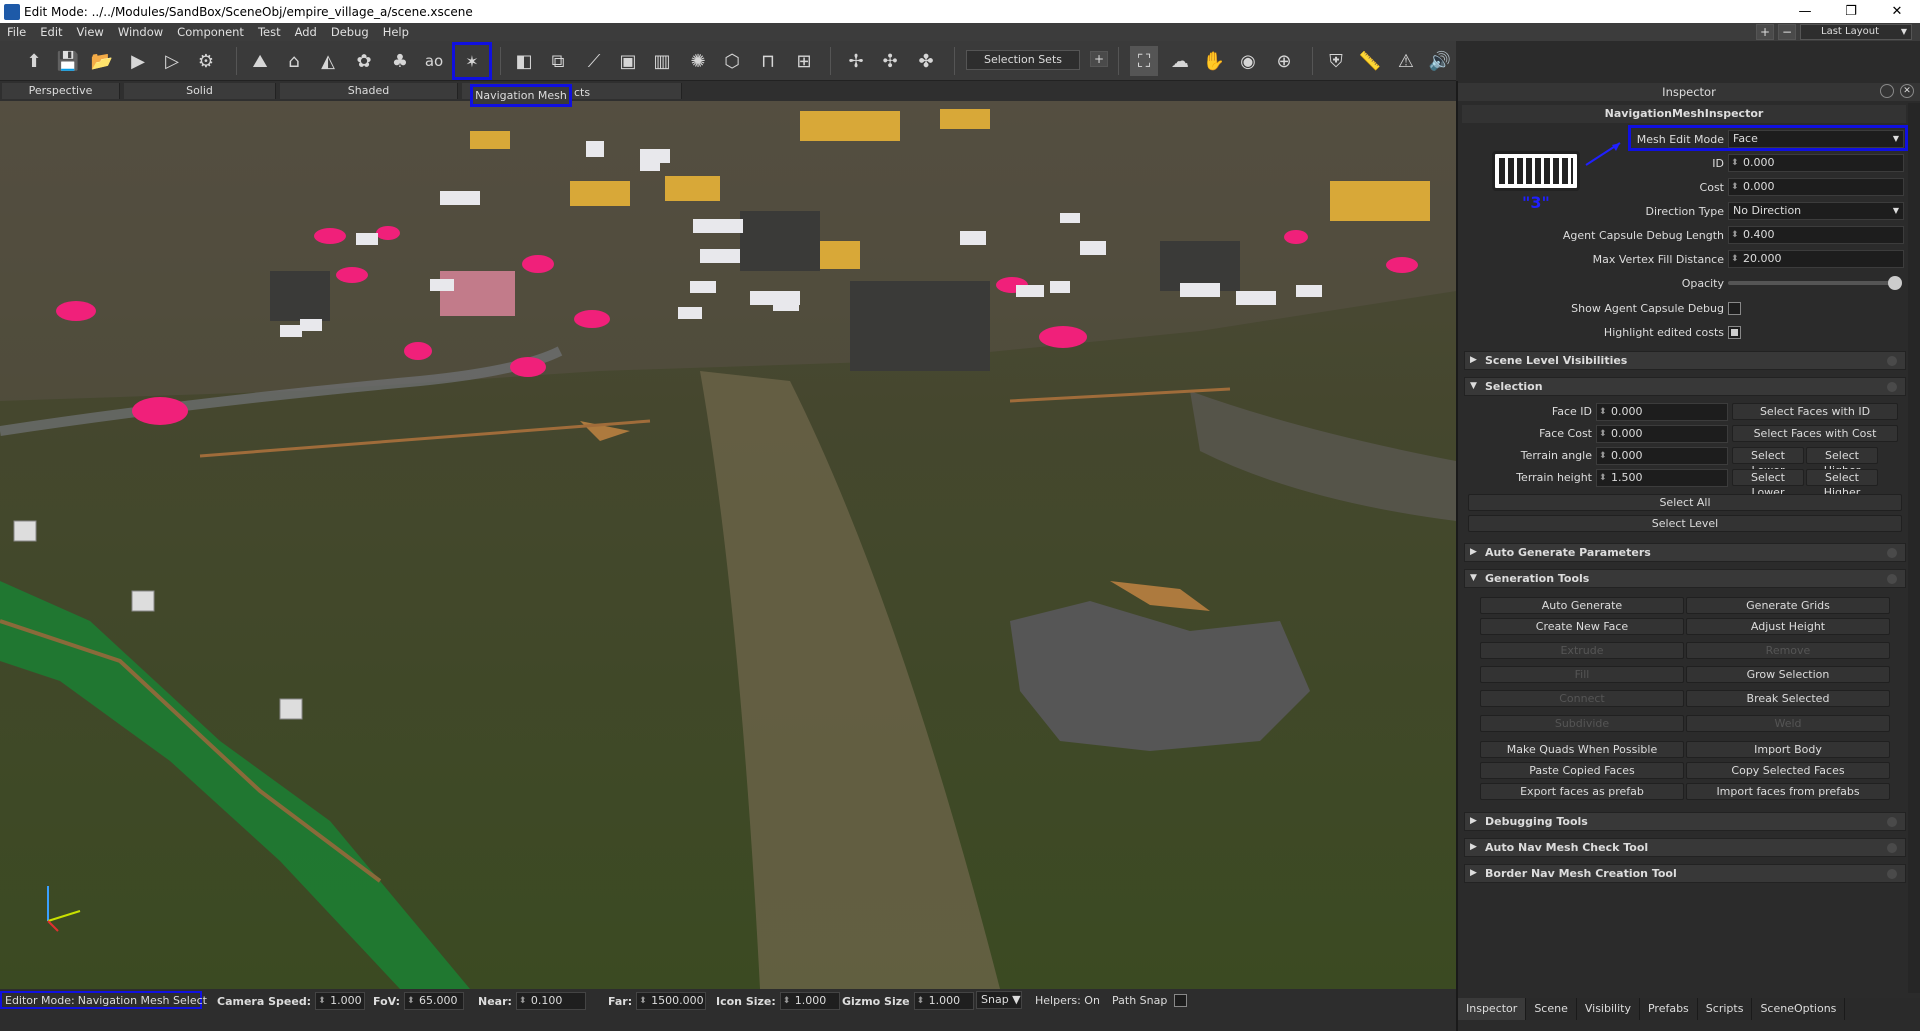  I want to click on solid-tab: Solid, so click(200, 91).